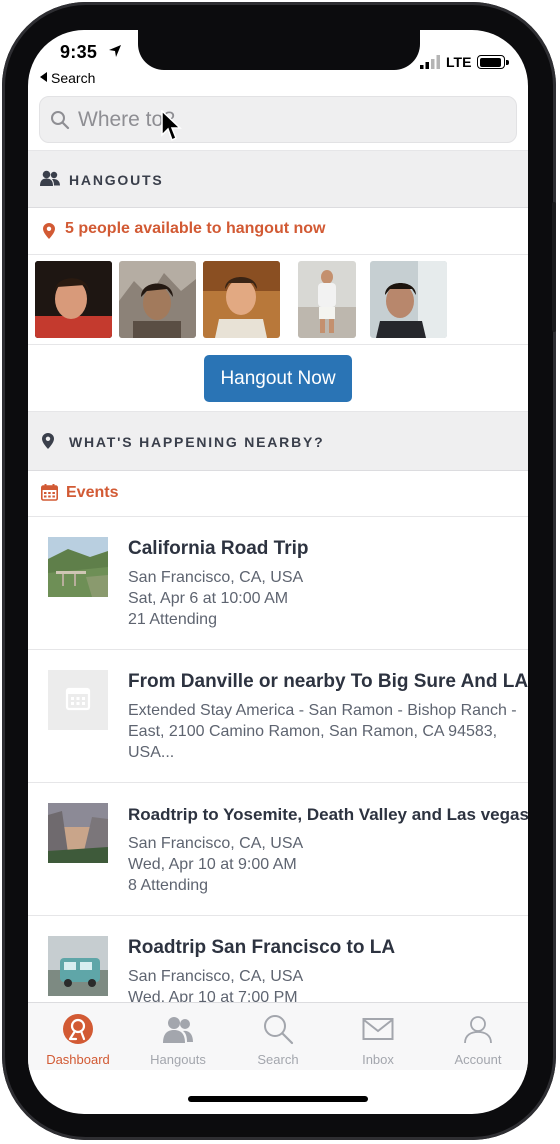 The height and width of the screenshot is (1144, 560). Describe the element at coordinates (208, 598) in the screenshot. I see `event-datetime: Sat, Apr 6 at 10:00 AM` at that location.